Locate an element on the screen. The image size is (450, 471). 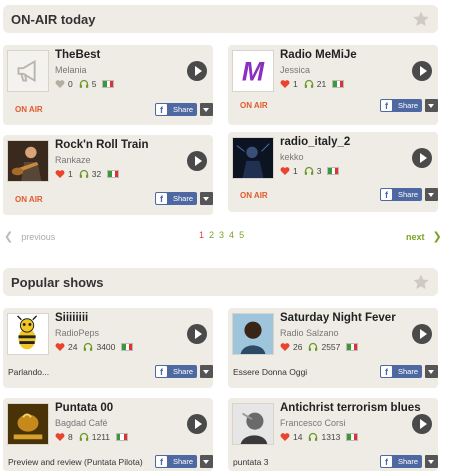
next-label: next is located at coordinates (415, 236).